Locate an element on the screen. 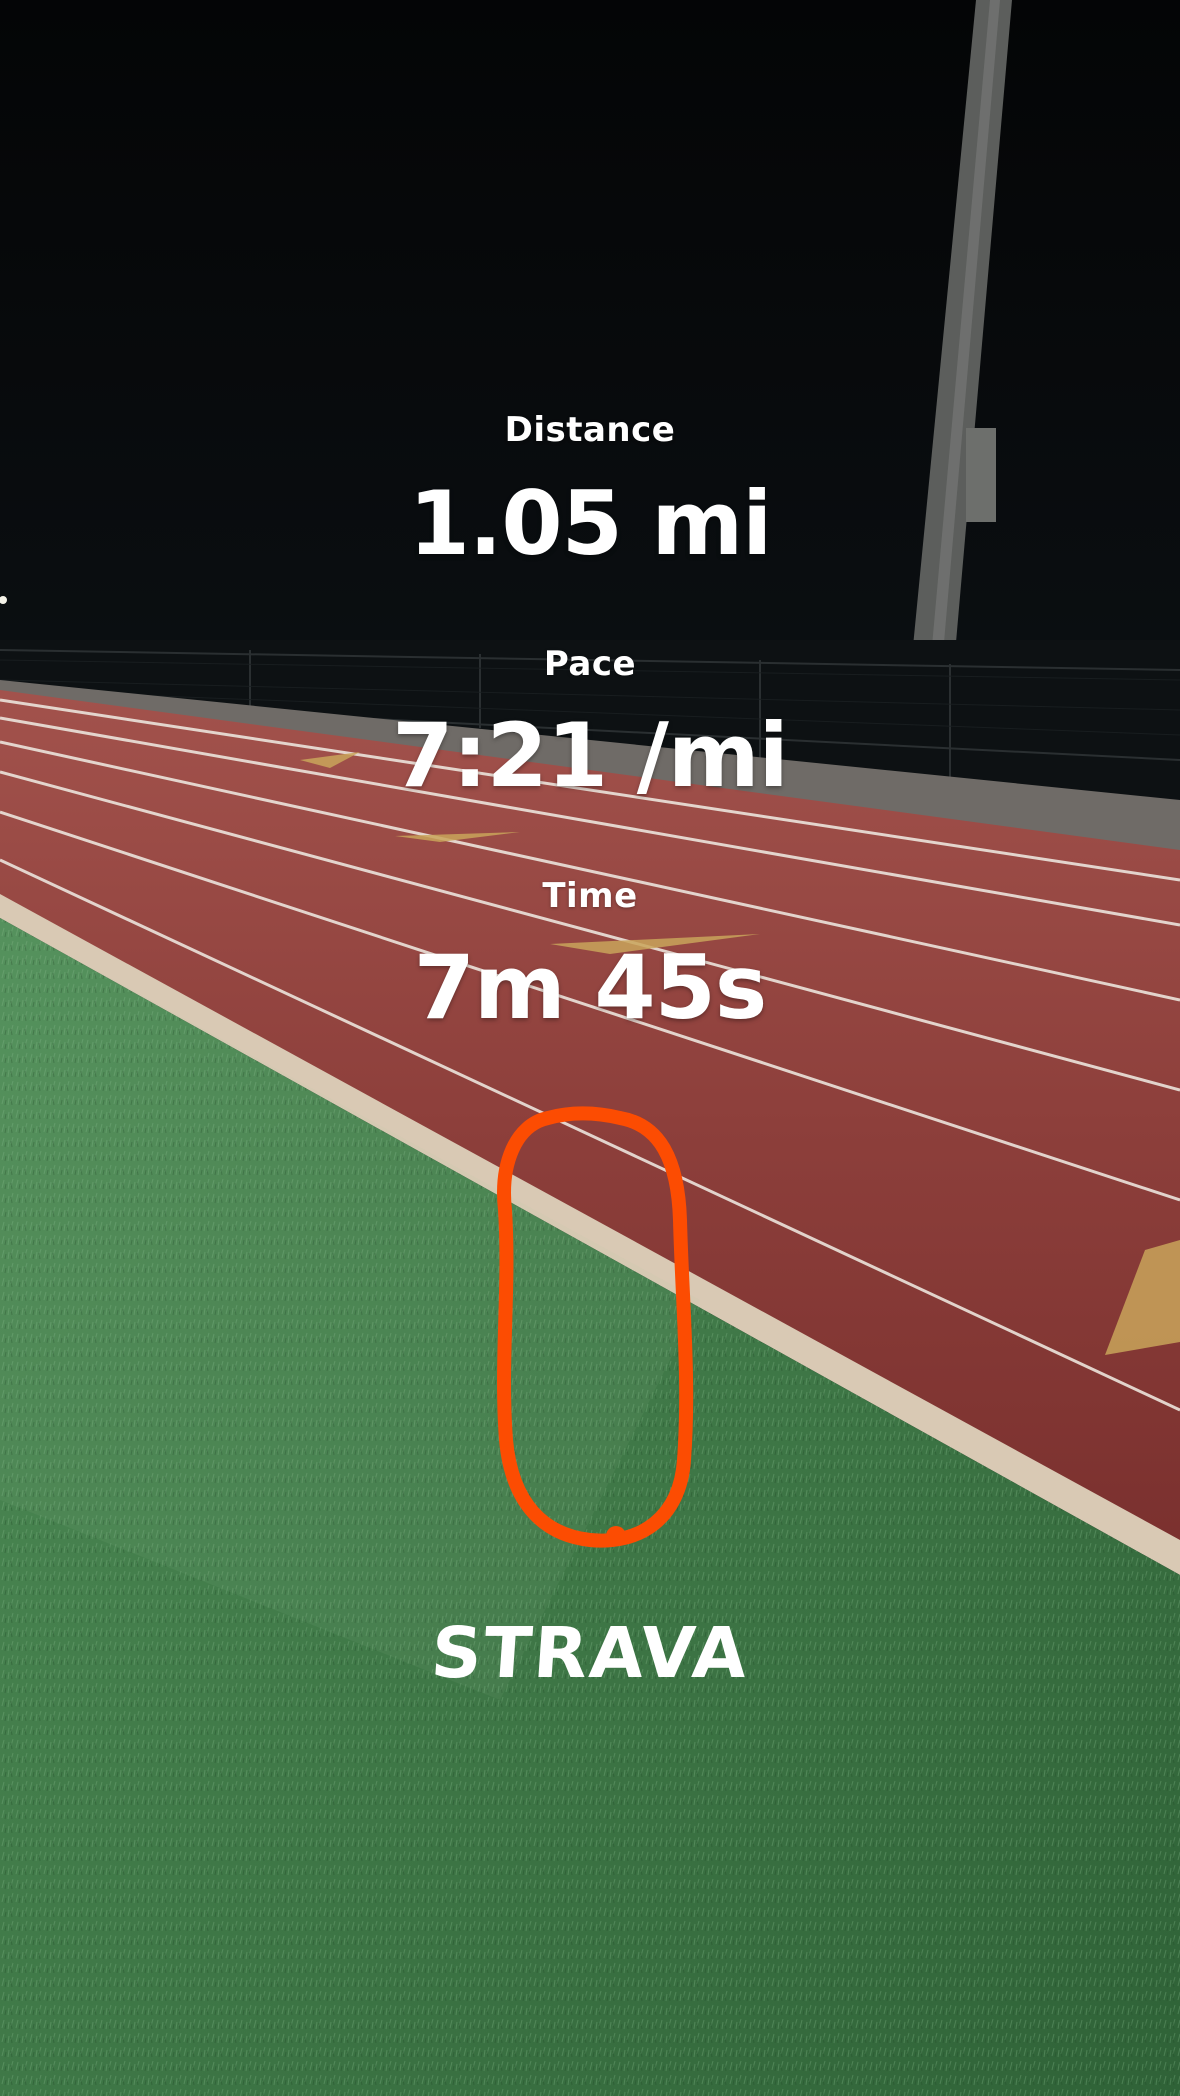 Image resolution: width=1180 pixels, height=2096 pixels. route-loop-icon is located at coordinates (595, 1327).